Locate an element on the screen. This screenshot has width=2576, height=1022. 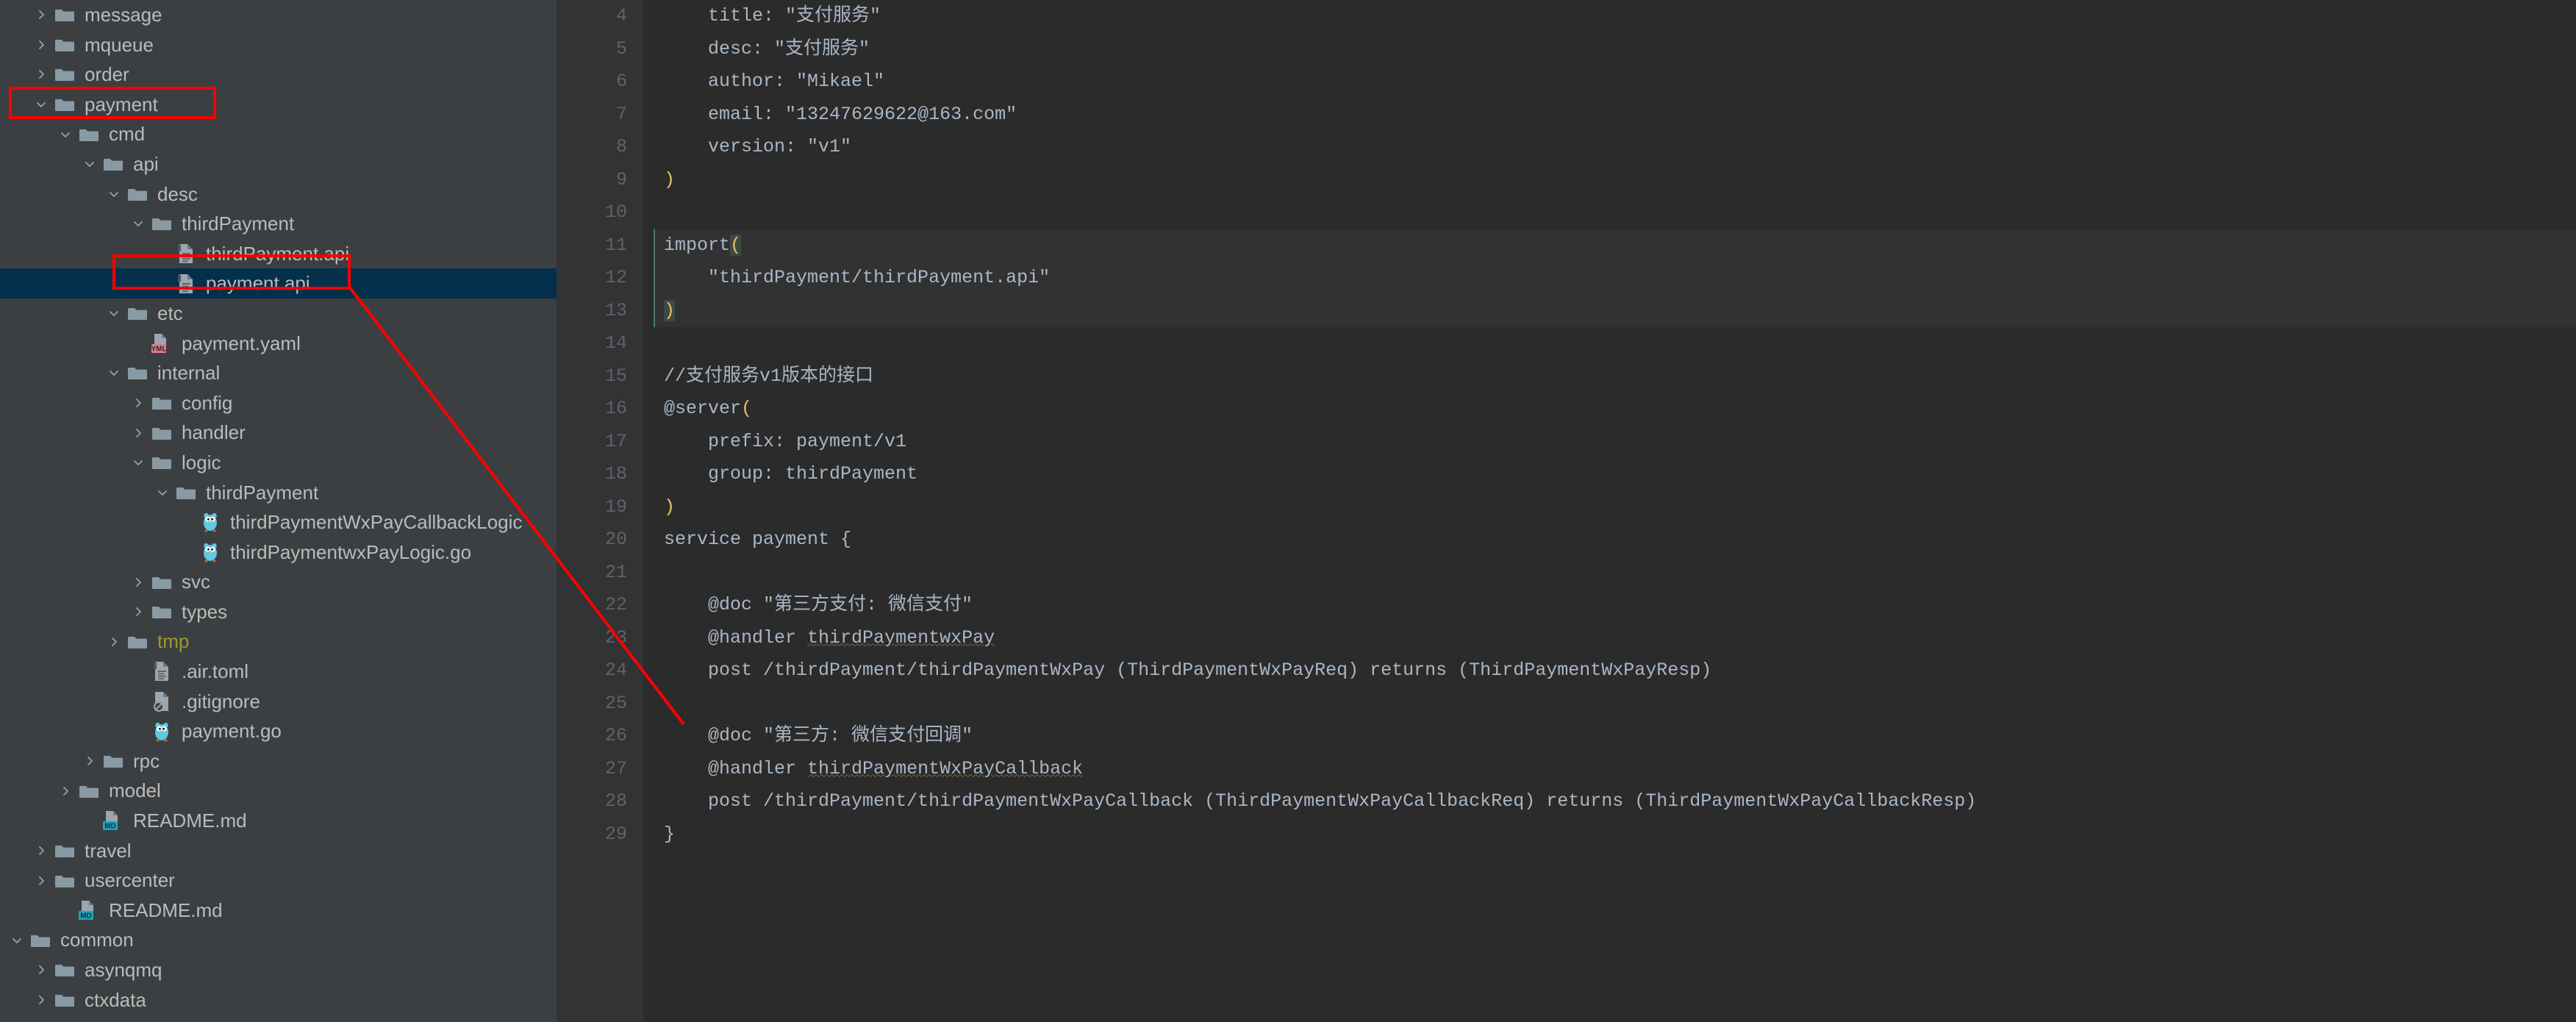
tree-item-logic: logic is located at coordinates (278, 463).